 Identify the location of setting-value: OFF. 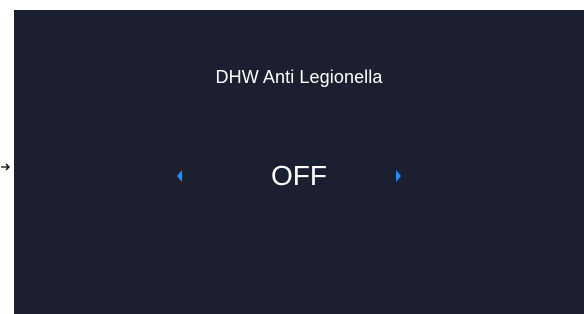
(299, 175).